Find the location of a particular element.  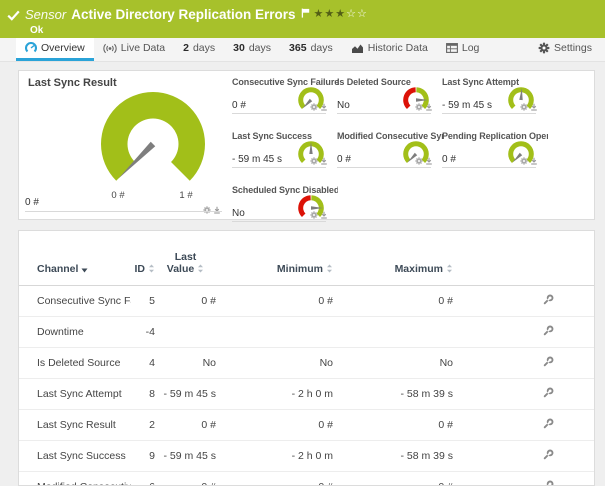

priority-stars: ★★★☆☆ is located at coordinates (341, 14).